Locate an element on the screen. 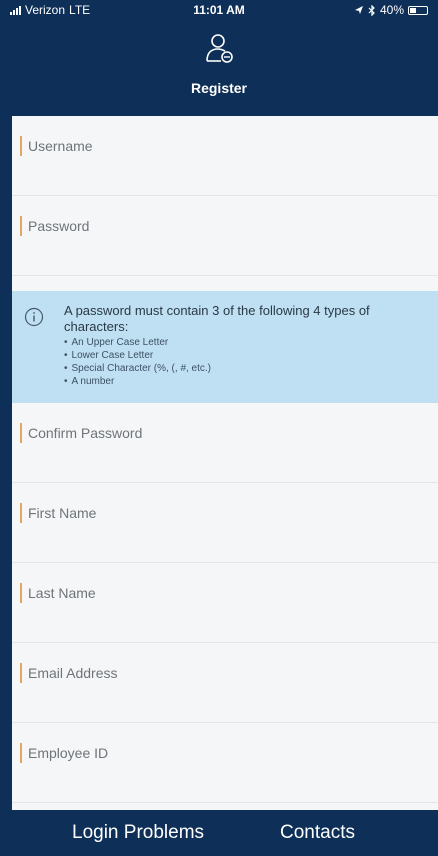 This screenshot has width=438, height=856. register-user-icon is located at coordinates (219, 48).